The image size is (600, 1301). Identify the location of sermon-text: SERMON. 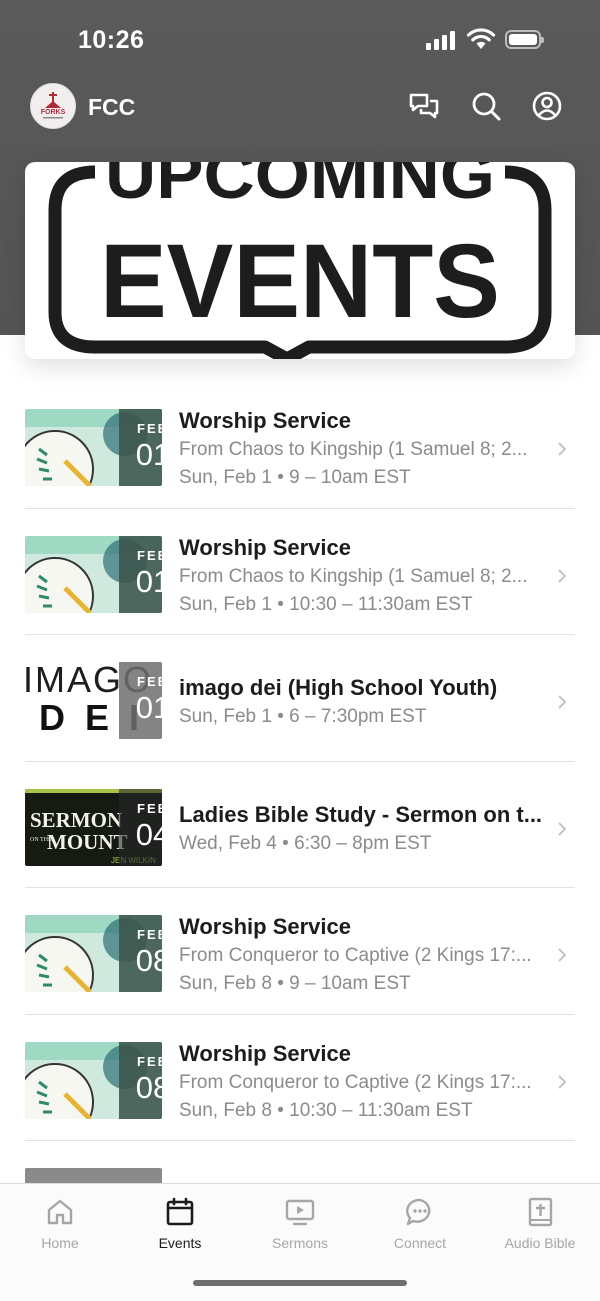
(76, 820).